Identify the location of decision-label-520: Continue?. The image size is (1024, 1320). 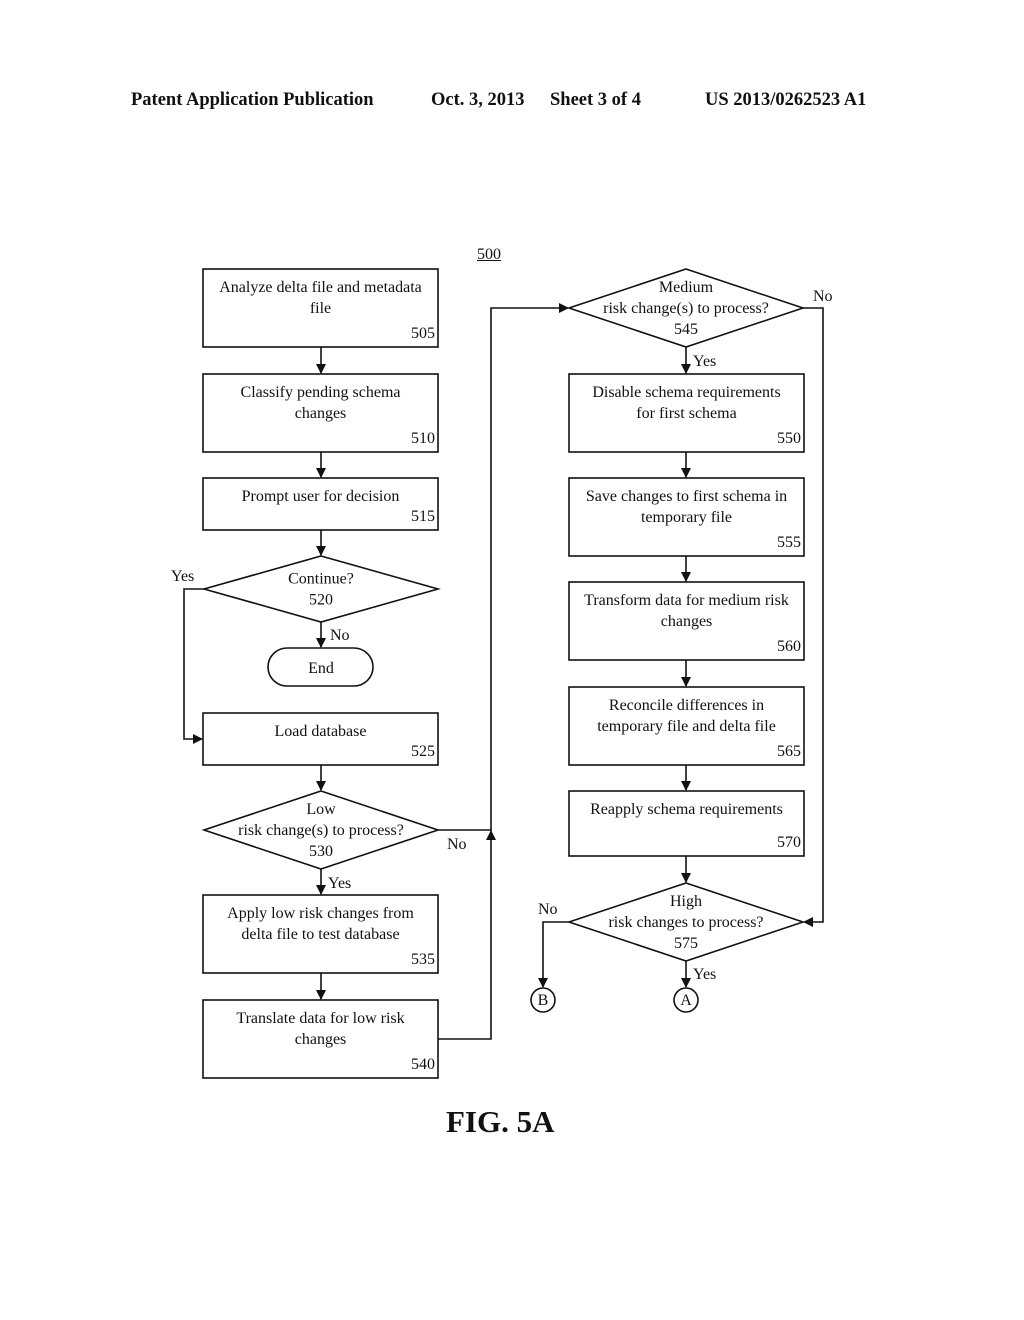
(321, 579).